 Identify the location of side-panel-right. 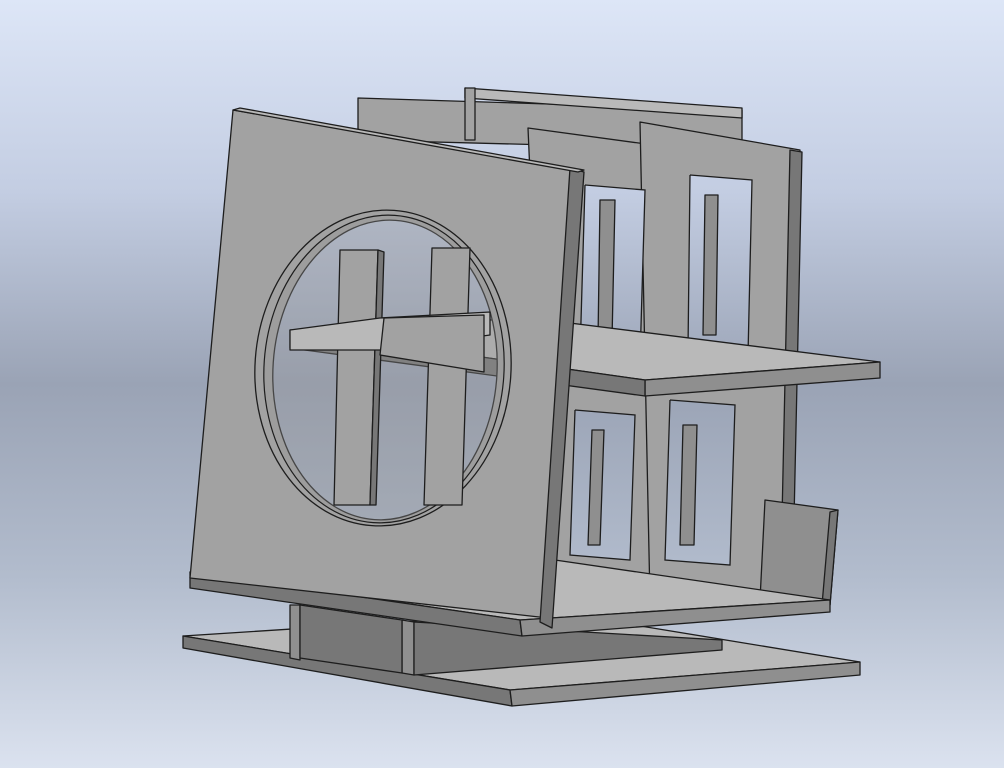
(799, 552).